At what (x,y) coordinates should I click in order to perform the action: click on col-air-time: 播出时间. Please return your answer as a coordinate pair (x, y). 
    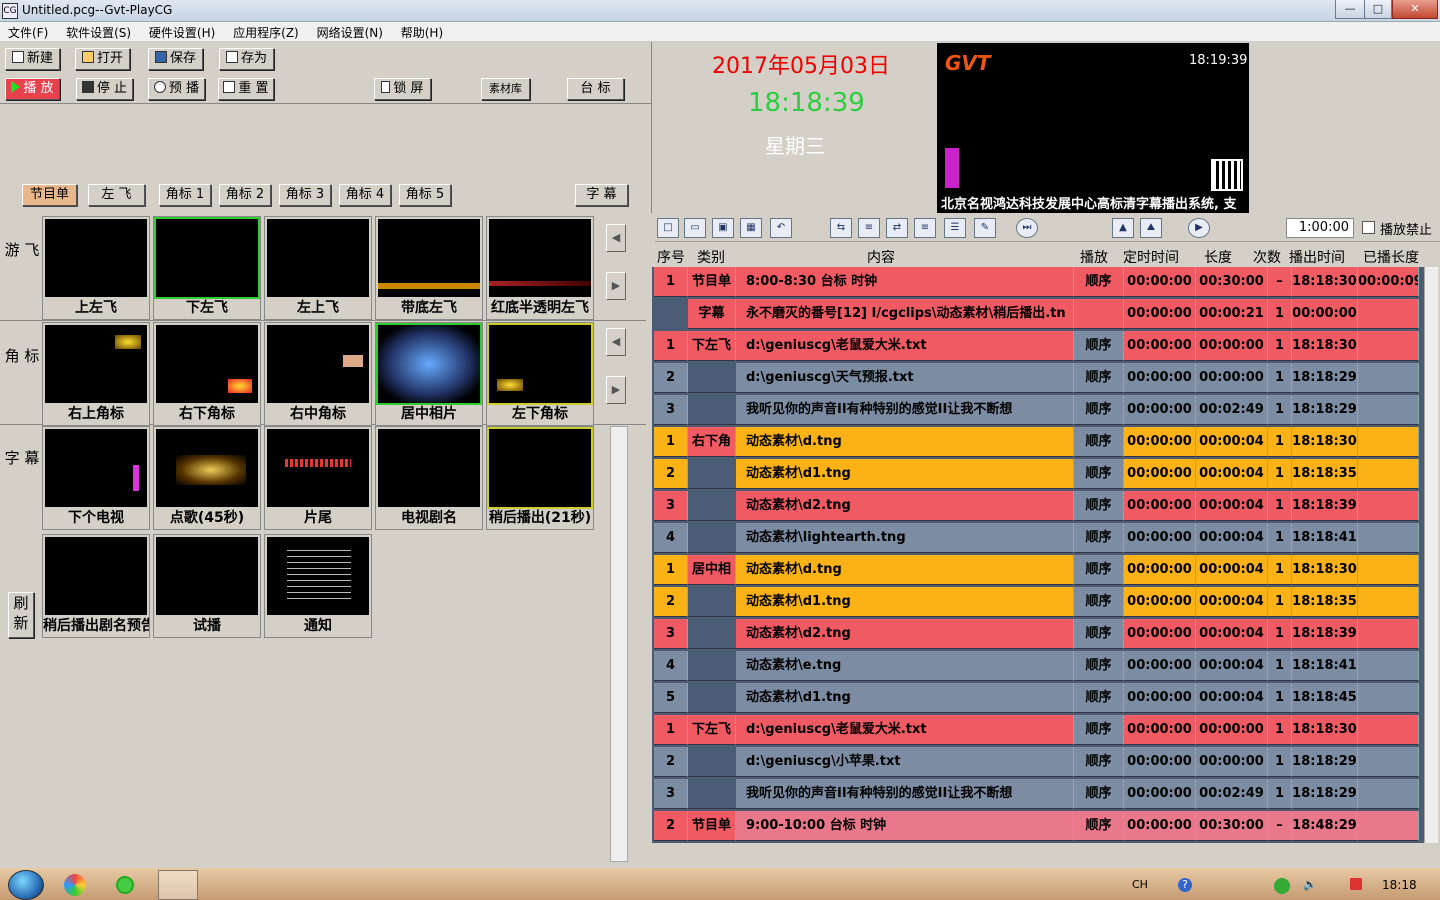
    Looking at the image, I should click on (1317, 257).